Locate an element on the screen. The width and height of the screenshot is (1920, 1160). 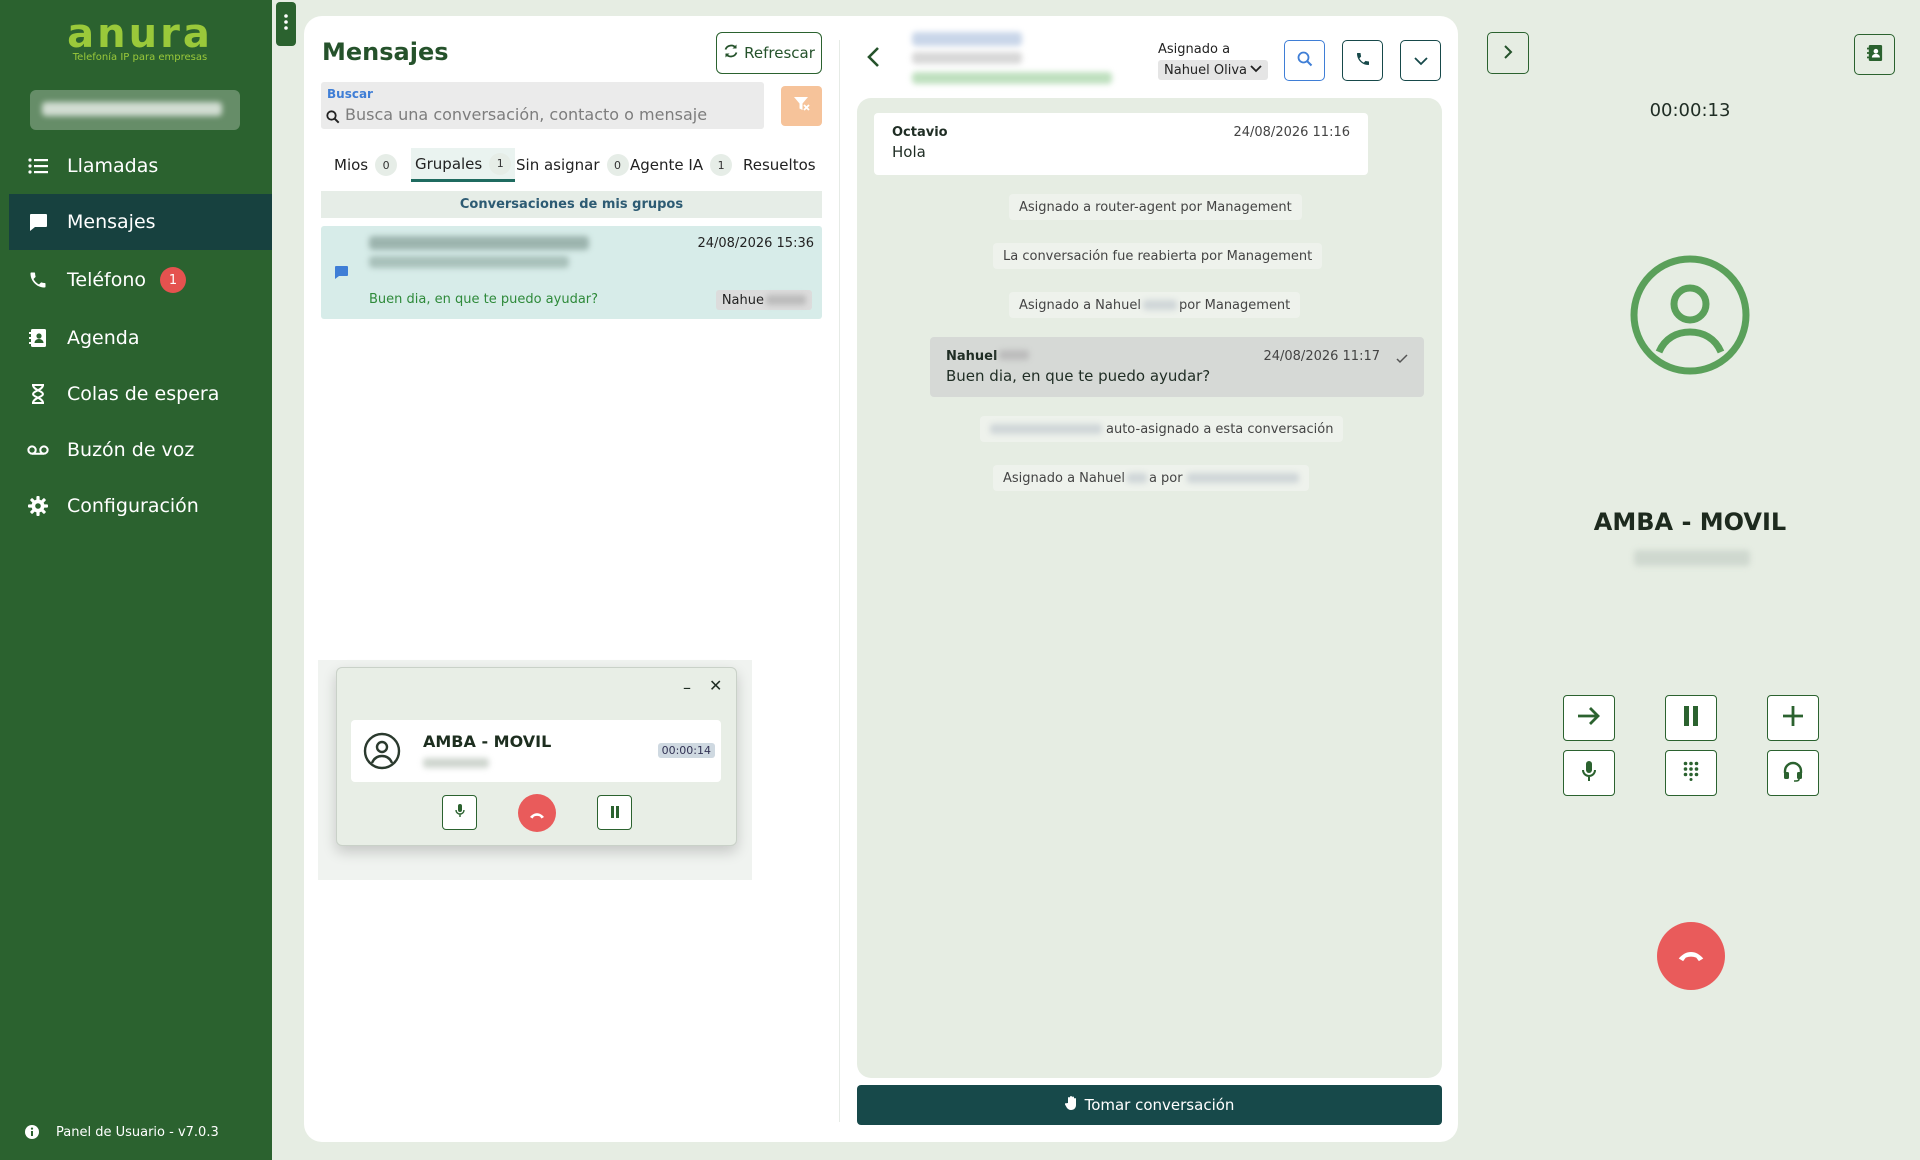
tab-count: 1 is located at coordinates (500, 163).